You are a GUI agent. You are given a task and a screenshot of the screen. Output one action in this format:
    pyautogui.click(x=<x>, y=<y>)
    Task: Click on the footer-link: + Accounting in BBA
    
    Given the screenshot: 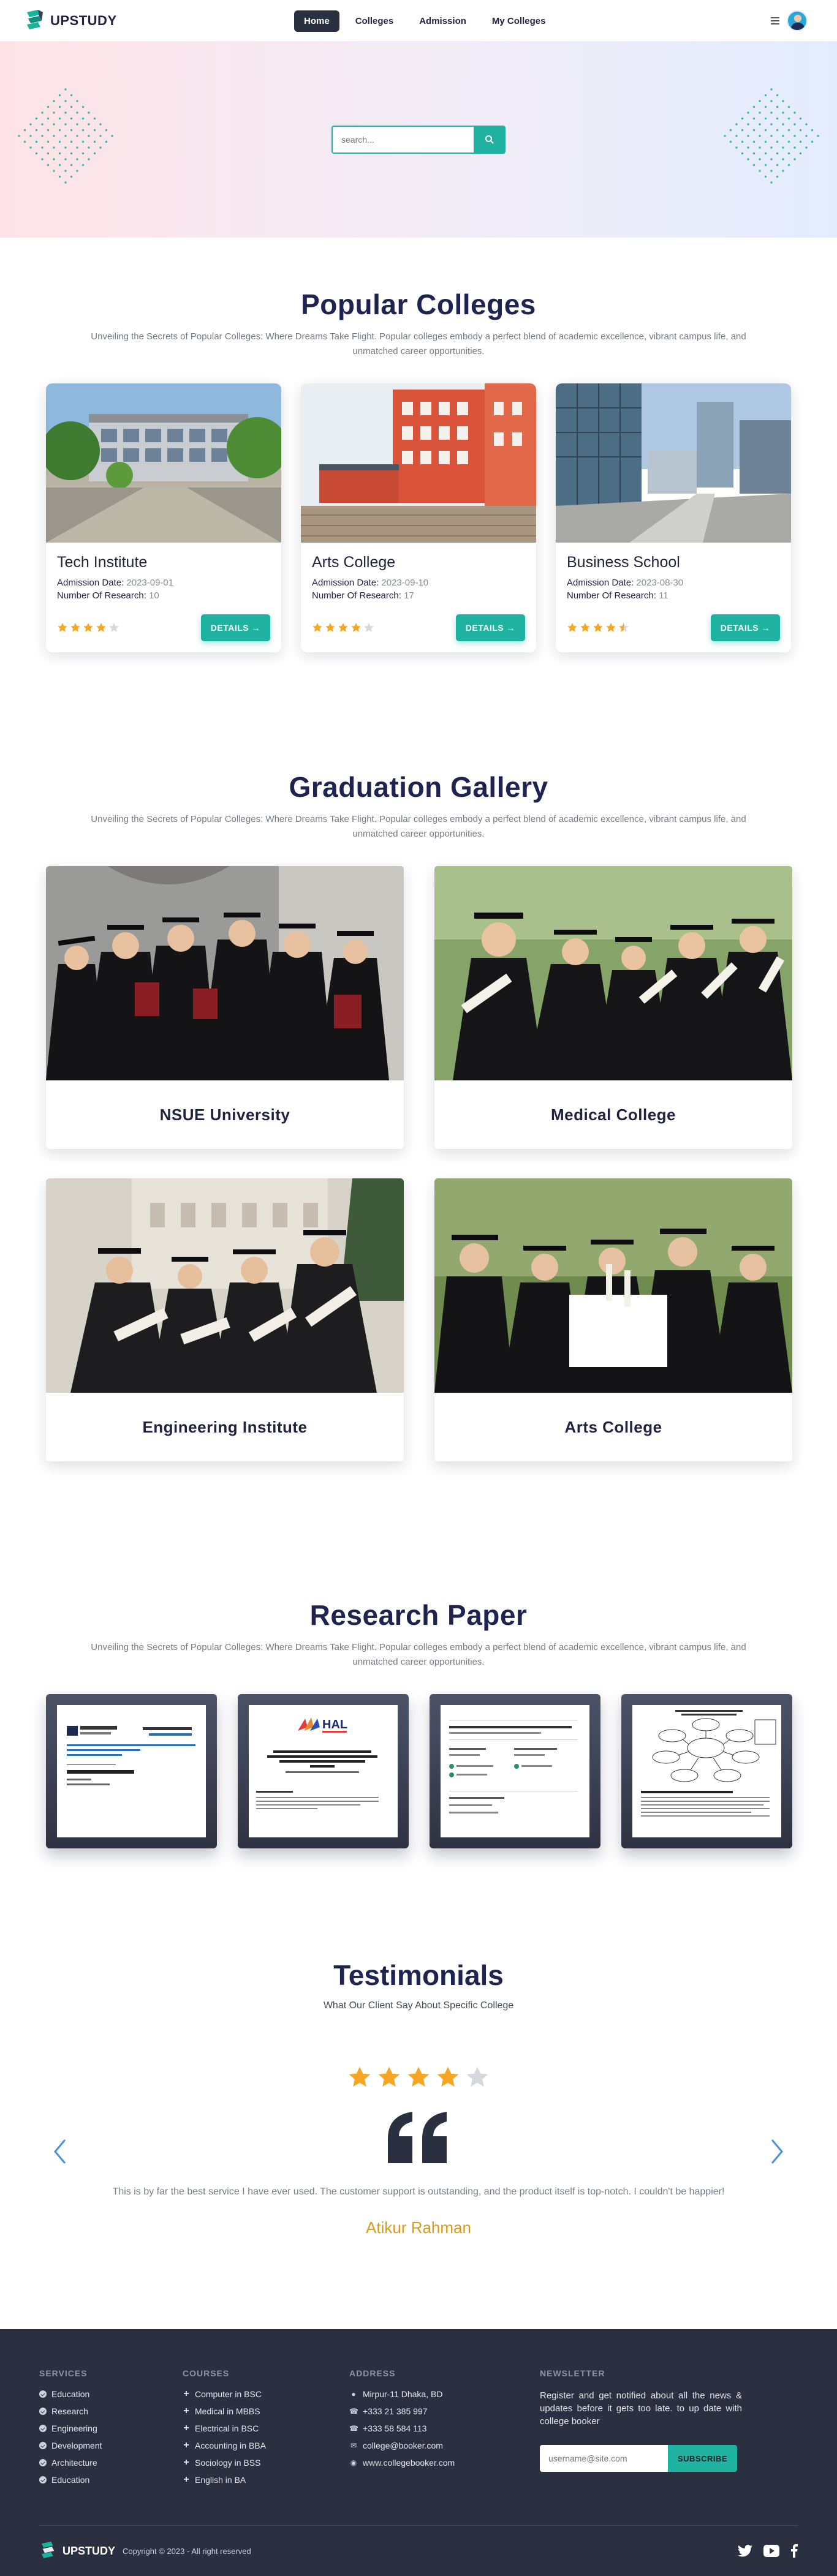 What is the action you would take?
    pyautogui.click(x=224, y=2445)
    